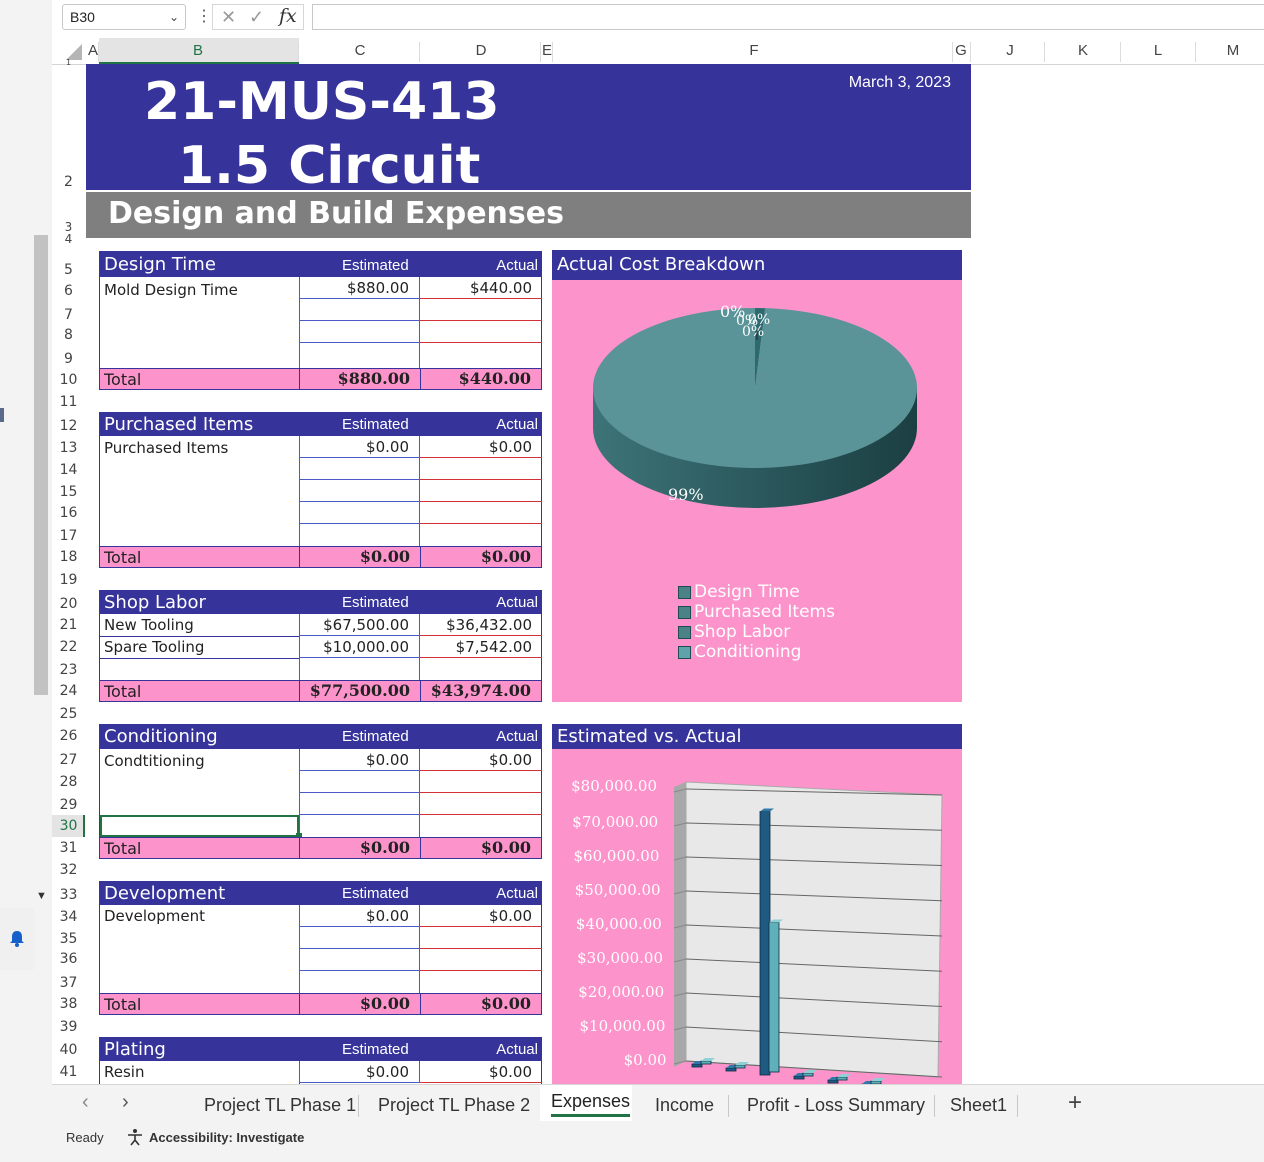 The image size is (1264, 1162). Describe the element at coordinates (68, 1027) in the screenshot. I see `row-header: 39` at that location.